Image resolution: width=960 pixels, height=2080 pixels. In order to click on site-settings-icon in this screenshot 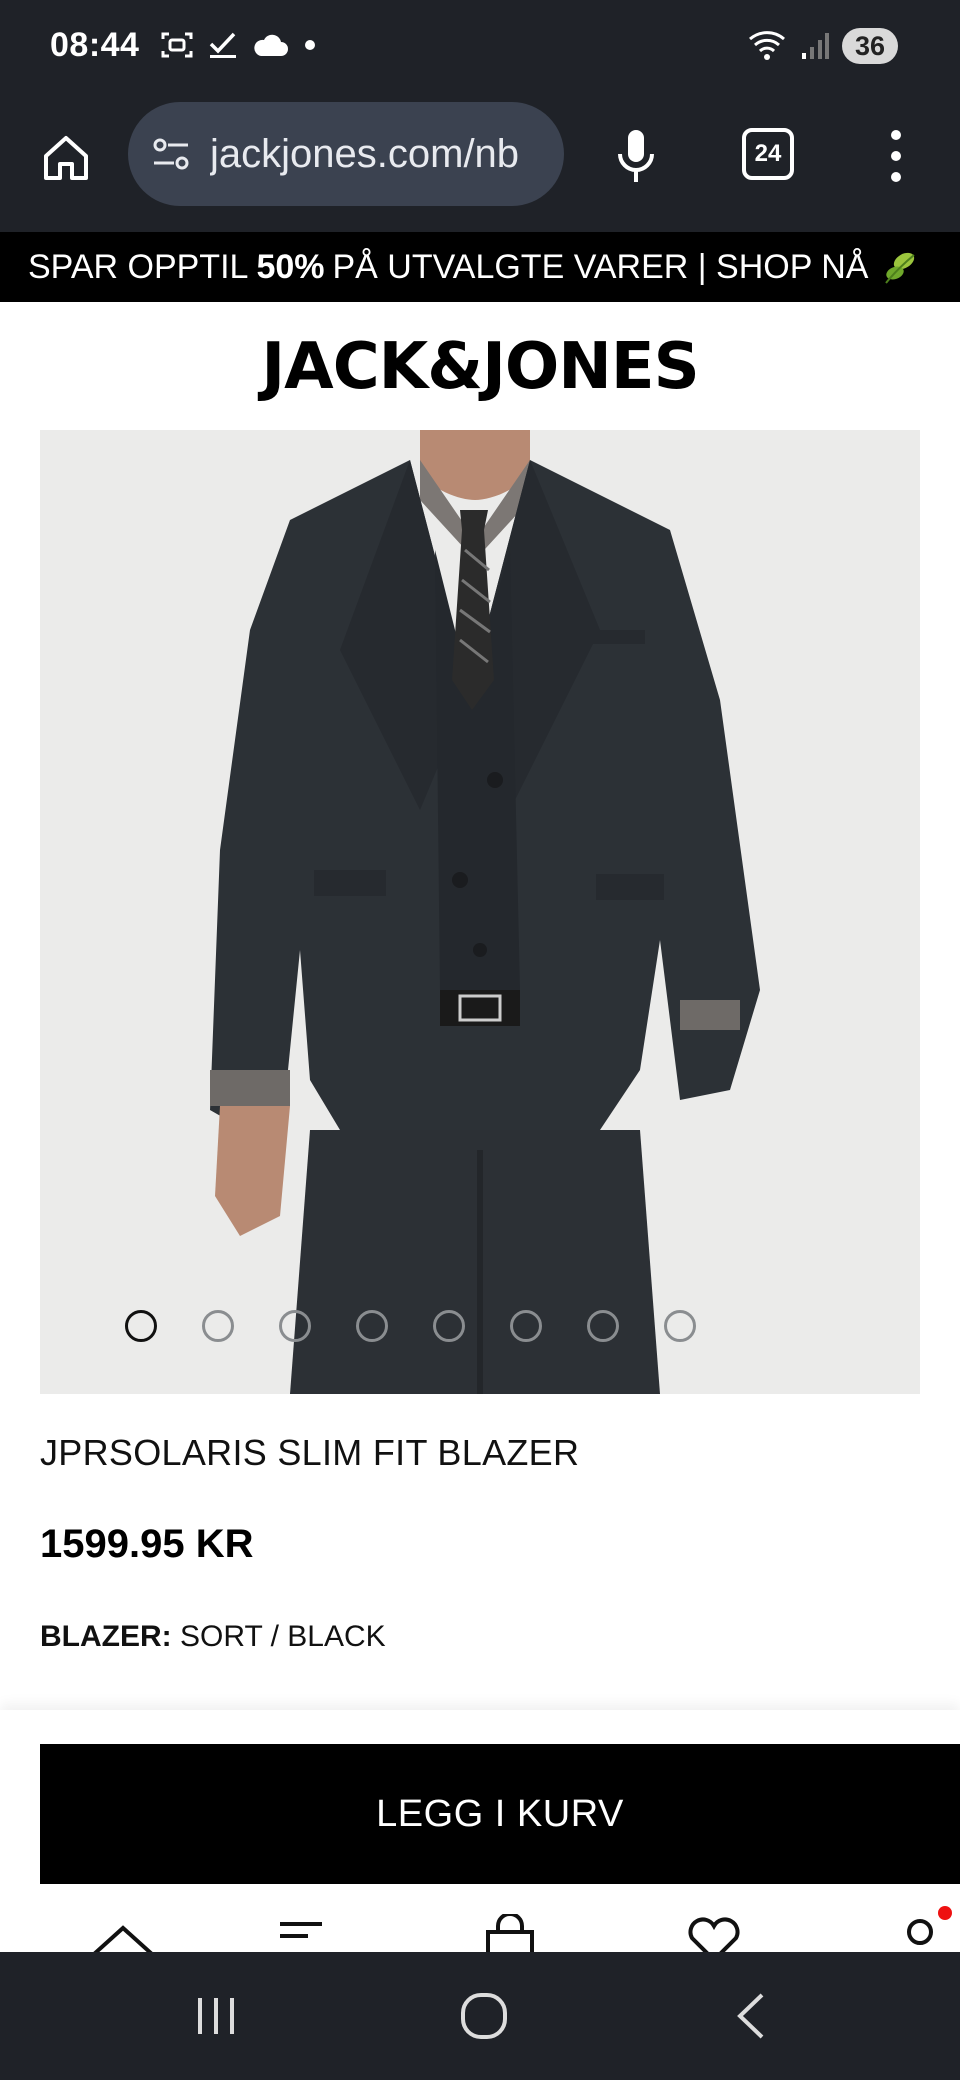, I will do `click(171, 154)`.